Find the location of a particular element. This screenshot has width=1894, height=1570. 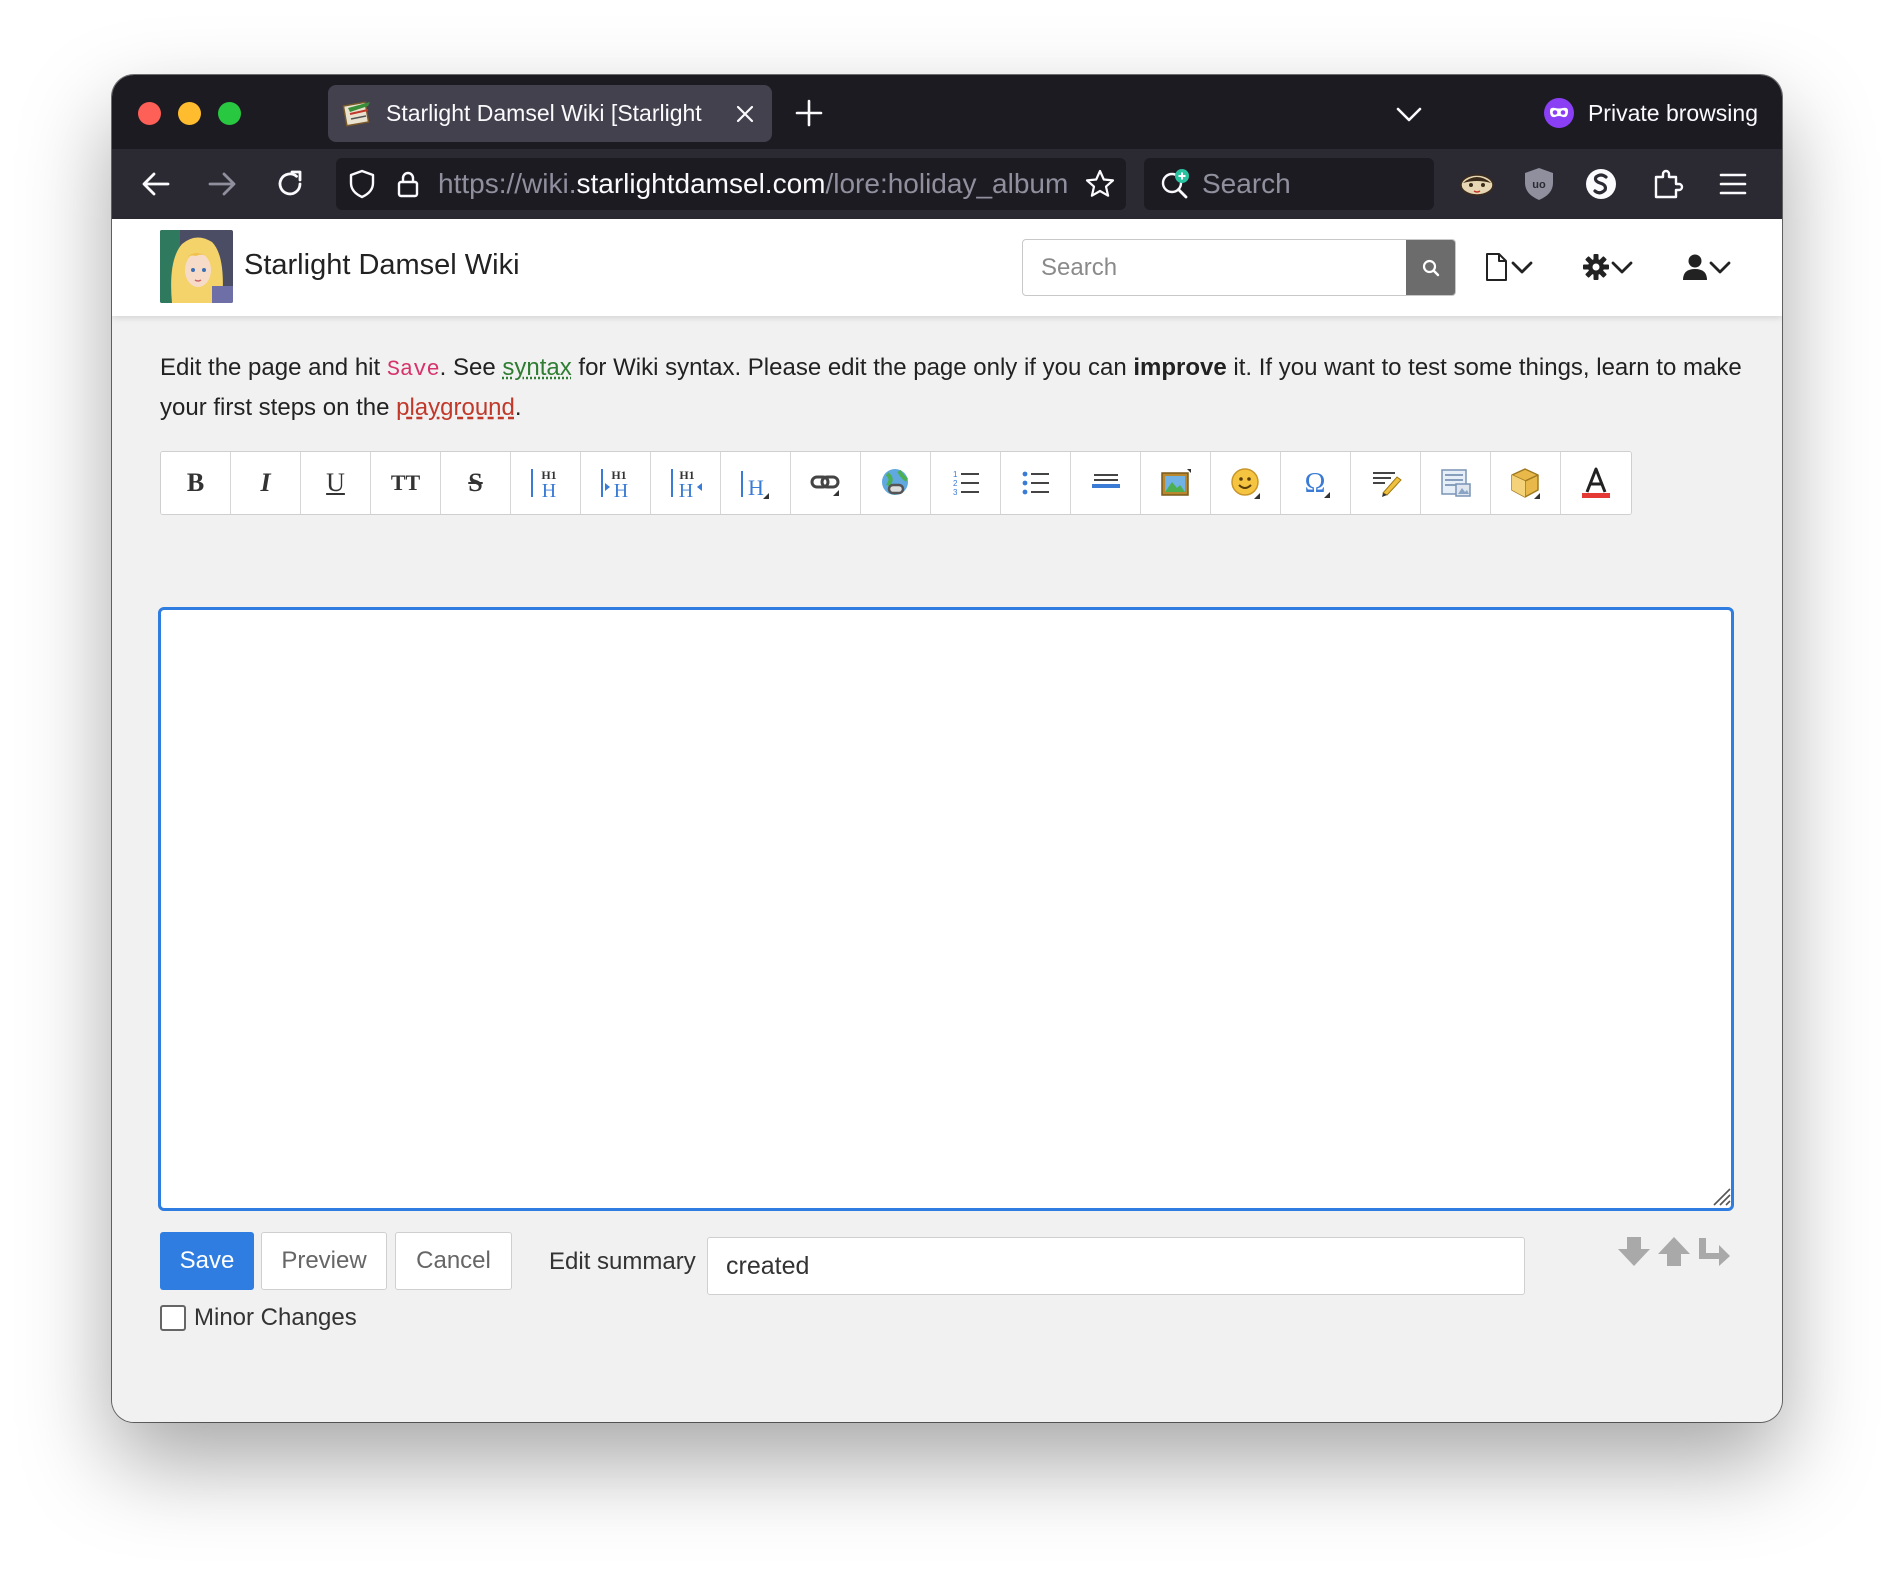

unordered-list-icon is located at coordinates (1035, 483).